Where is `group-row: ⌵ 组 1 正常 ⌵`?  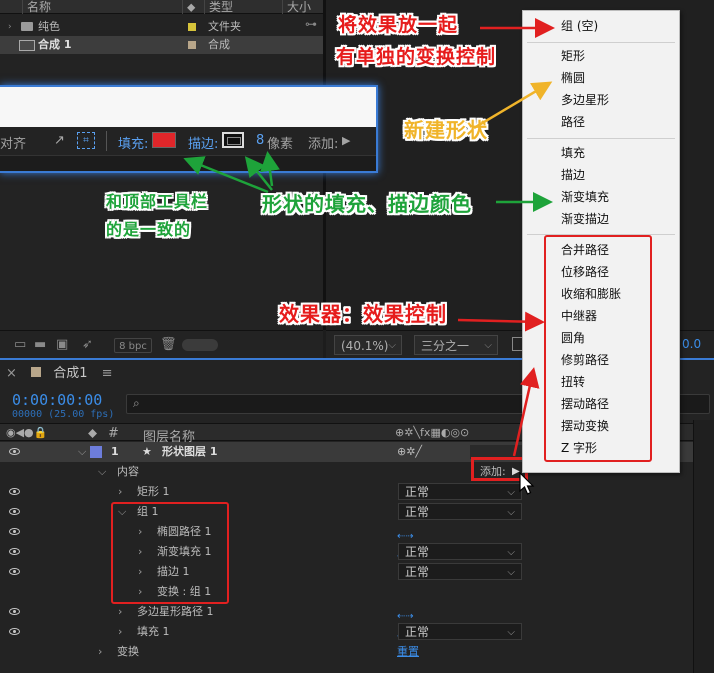
group-row: ⌵ 组 1 正常 ⌵ is located at coordinates (357, 512).